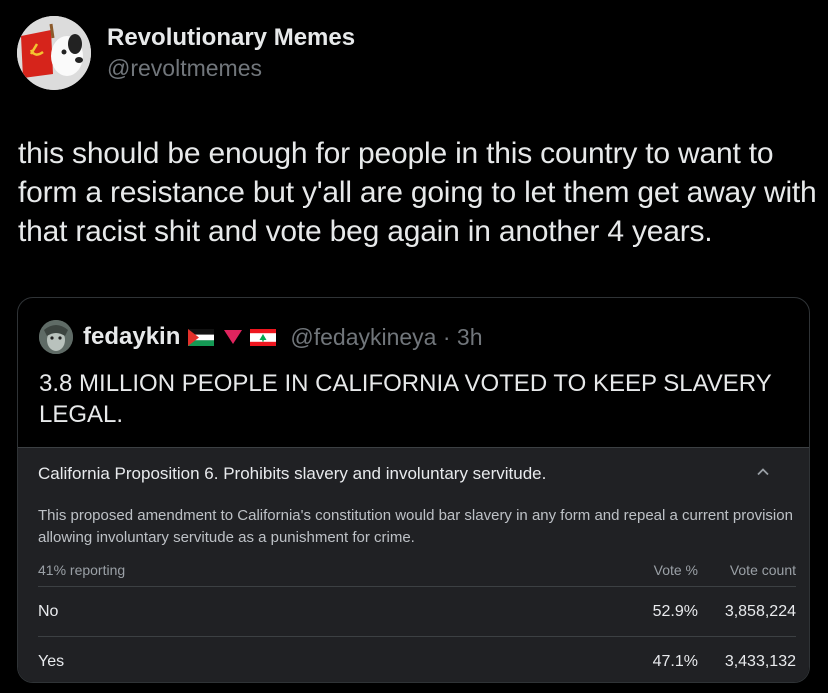 The width and height of the screenshot is (828, 693). I want to click on reporting-status: 41% reporting, so click(82, 570).